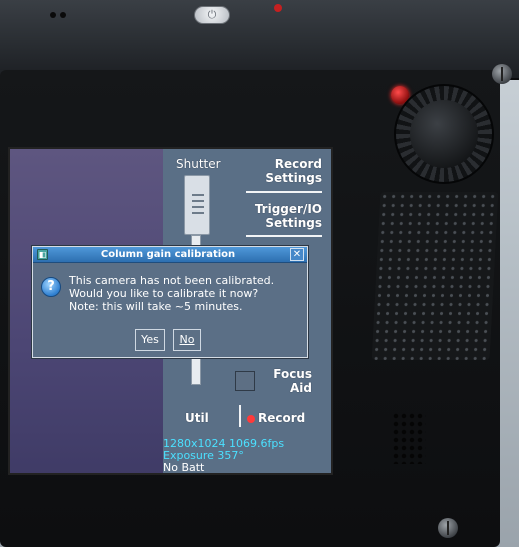 The image size is (519, 547). What do you see at coordinates (281, 418) in the screenshot?
I see `record-button: Record` at bounding box center [281, 418].